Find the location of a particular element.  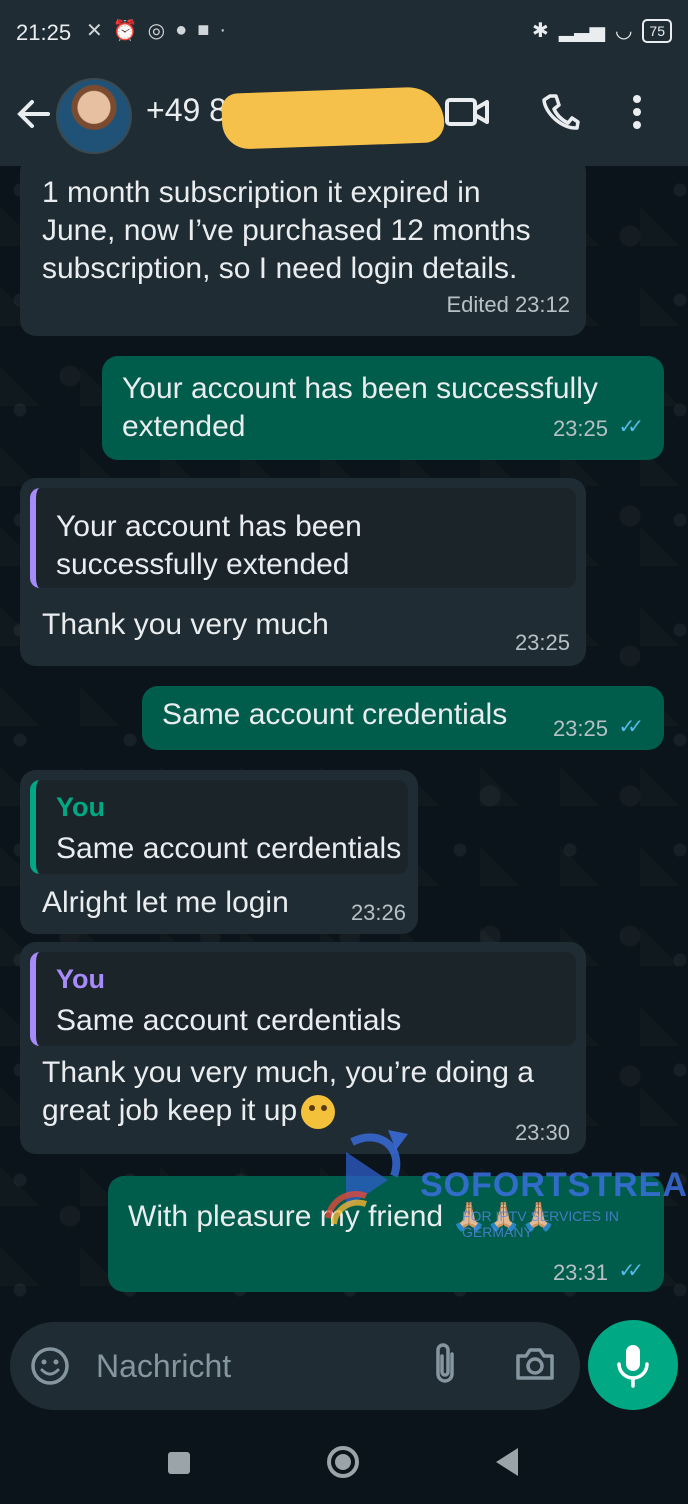

emoji-icon is located at coordinates (50, 1366).